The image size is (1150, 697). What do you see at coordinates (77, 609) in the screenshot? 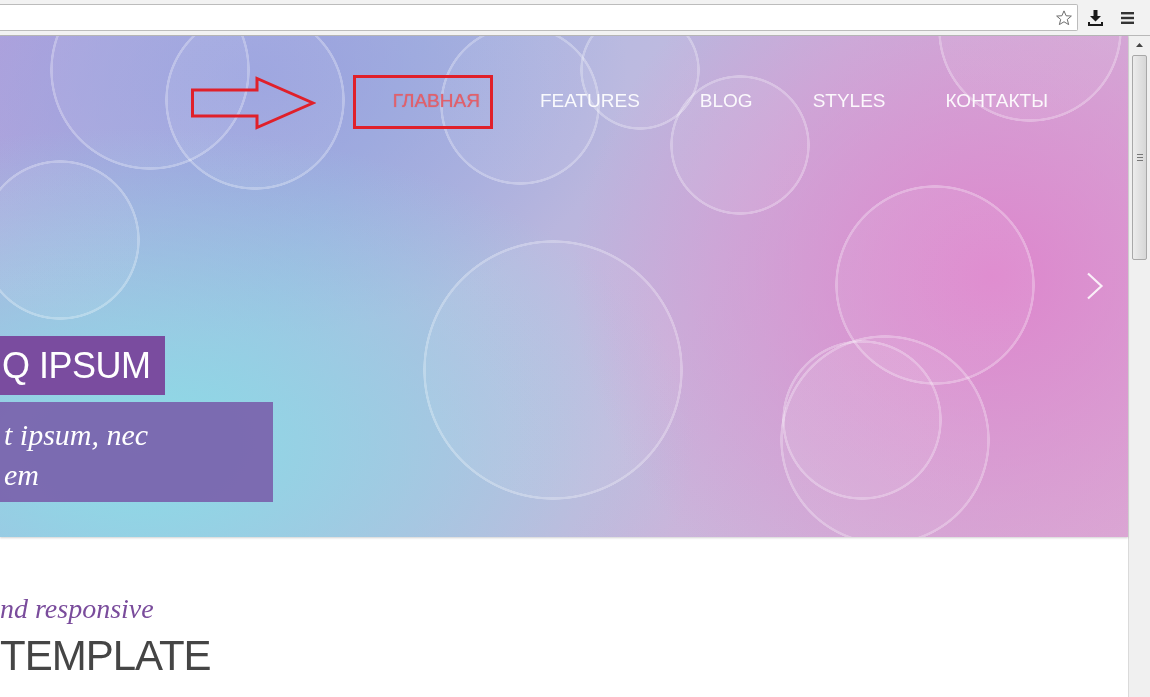
I see `tagline: nd responsive` at bounding box center [77, 609].